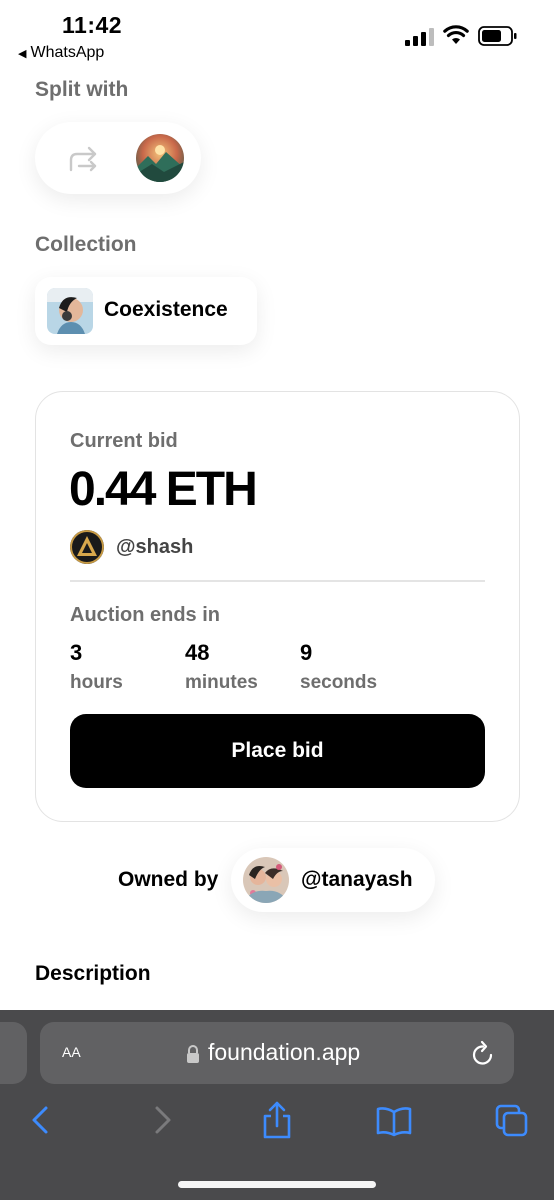 The image size is (554, 1200). What do you see at coordinates (483, 1053) in the screenshot?
I see `reload-icon` at bounding box center [483, 1053].